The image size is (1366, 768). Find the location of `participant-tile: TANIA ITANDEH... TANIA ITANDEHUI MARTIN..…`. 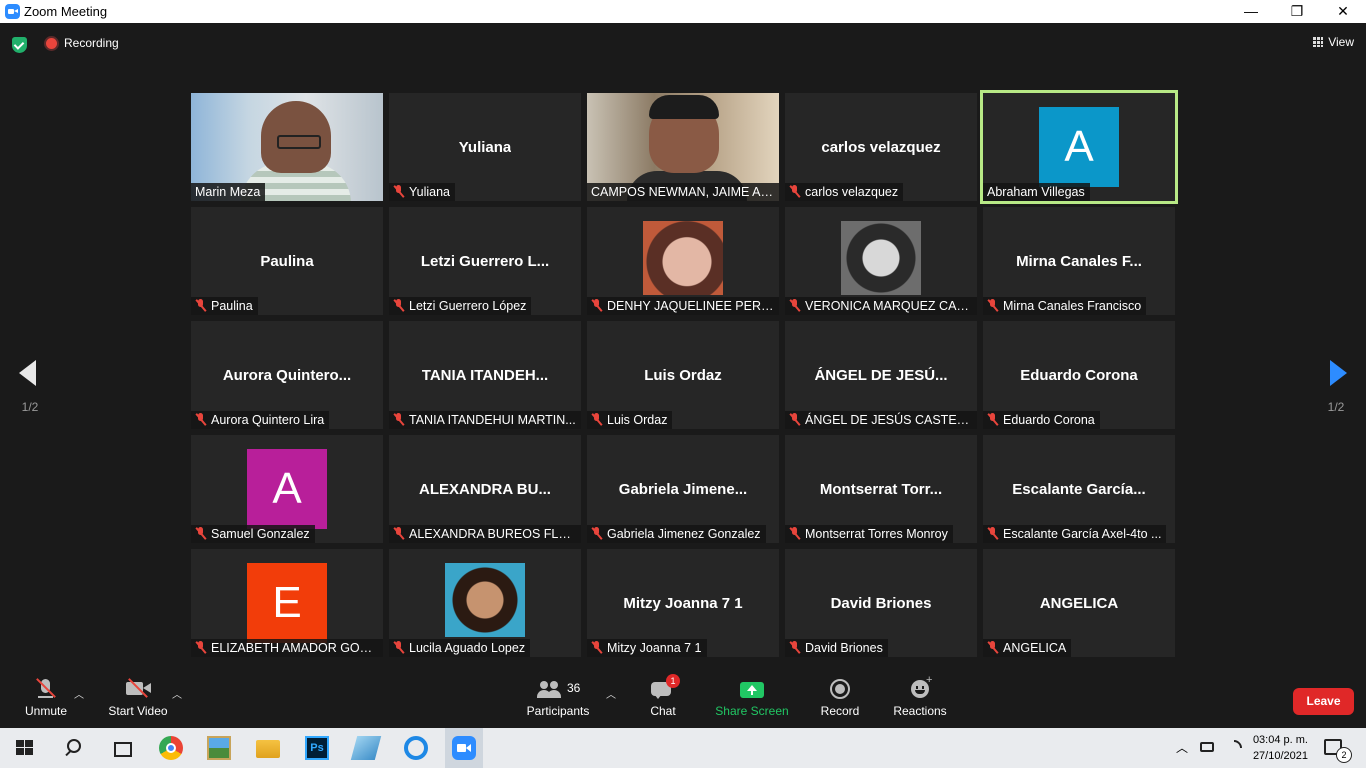

participant-tile: TANIA ITANDEH... TANIA ITANDEHUI MARTIN..… is located at coordinates (485, 375).